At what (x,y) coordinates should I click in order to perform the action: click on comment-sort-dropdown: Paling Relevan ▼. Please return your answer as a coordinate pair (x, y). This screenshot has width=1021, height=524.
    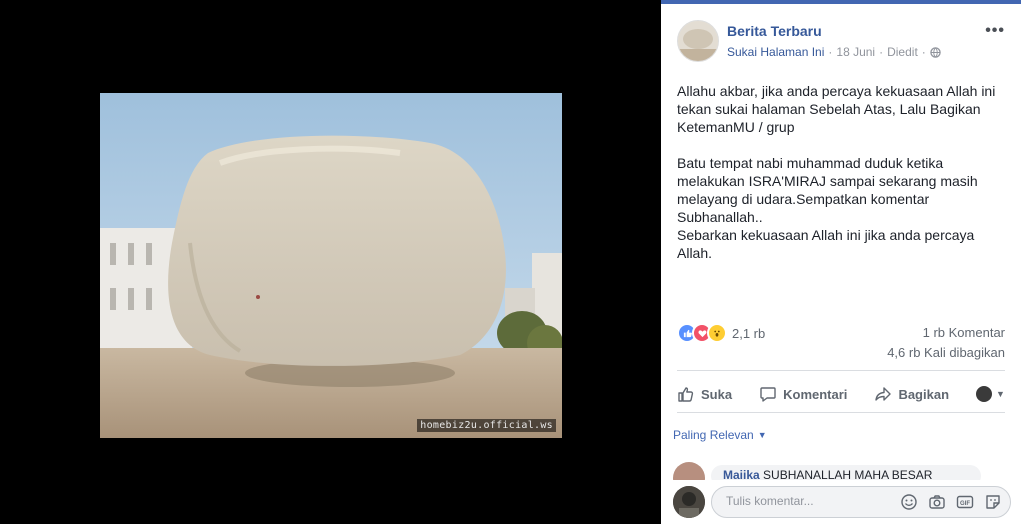
    Looking at the image, I should click on (720, 435).